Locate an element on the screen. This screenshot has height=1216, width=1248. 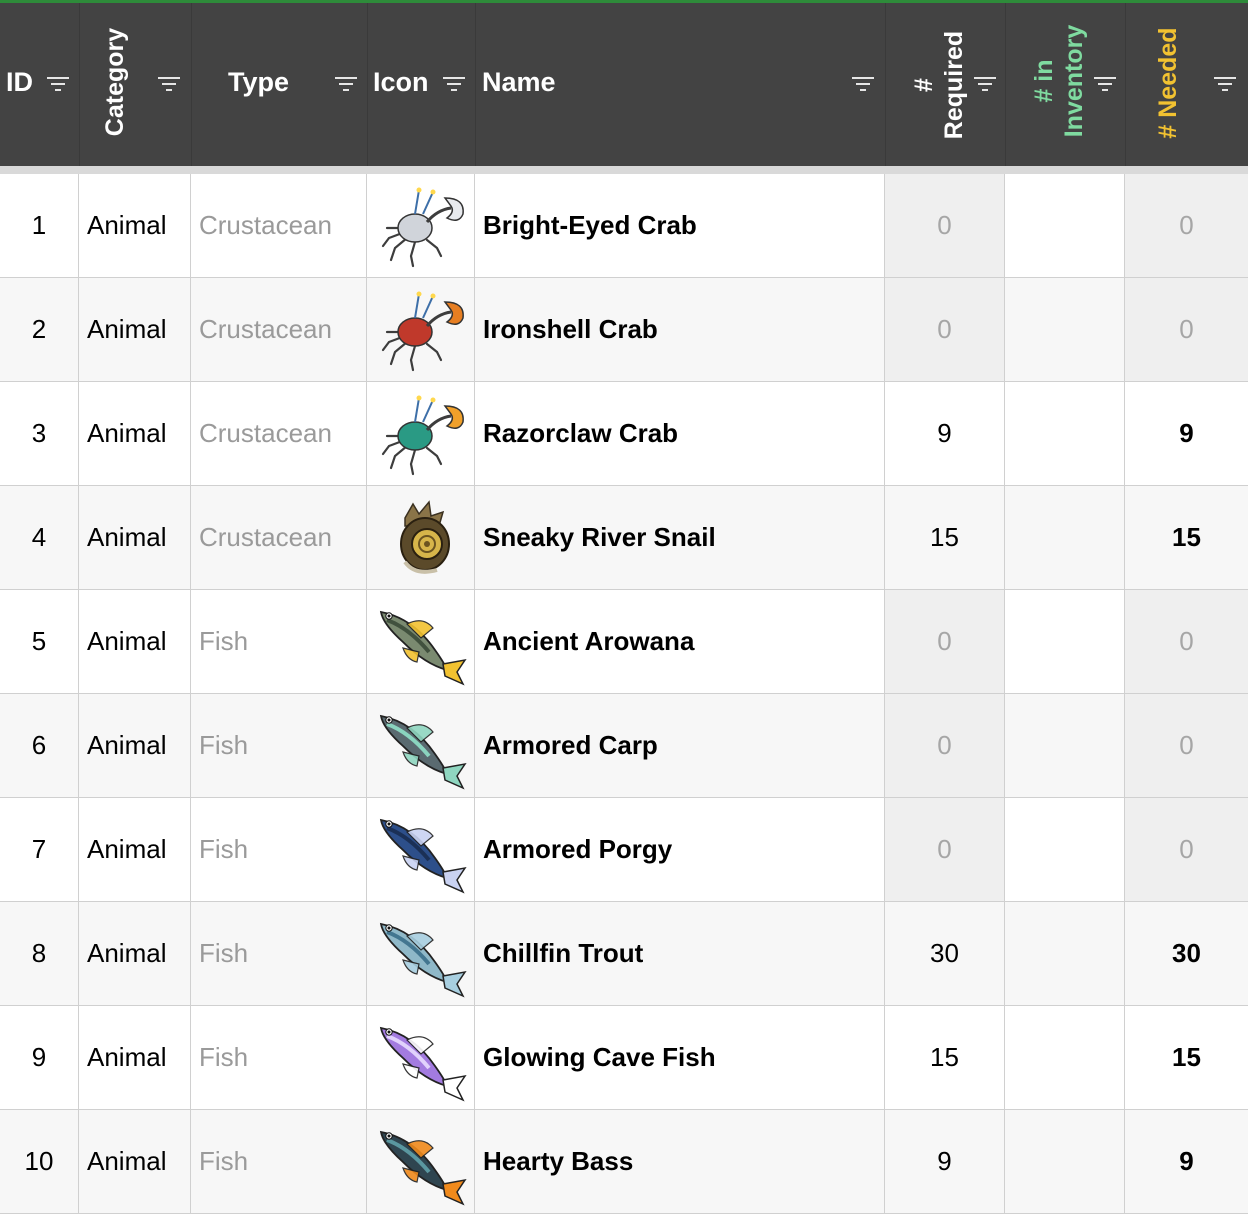
id-cell: 5 is located at coordinates (39, 641).